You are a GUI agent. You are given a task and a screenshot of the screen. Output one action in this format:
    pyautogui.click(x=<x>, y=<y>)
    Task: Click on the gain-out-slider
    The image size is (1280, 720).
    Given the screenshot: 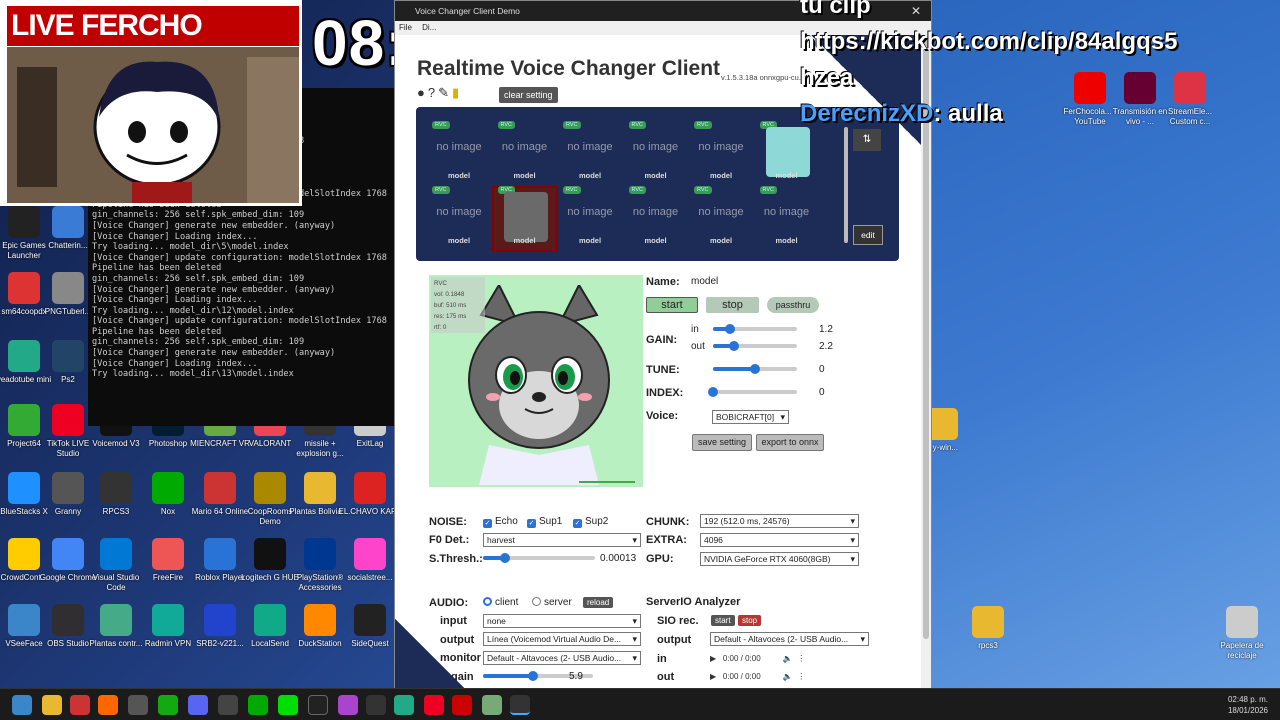 What is the action you would take?
    pyautogui.click(x=755, y=346)
    